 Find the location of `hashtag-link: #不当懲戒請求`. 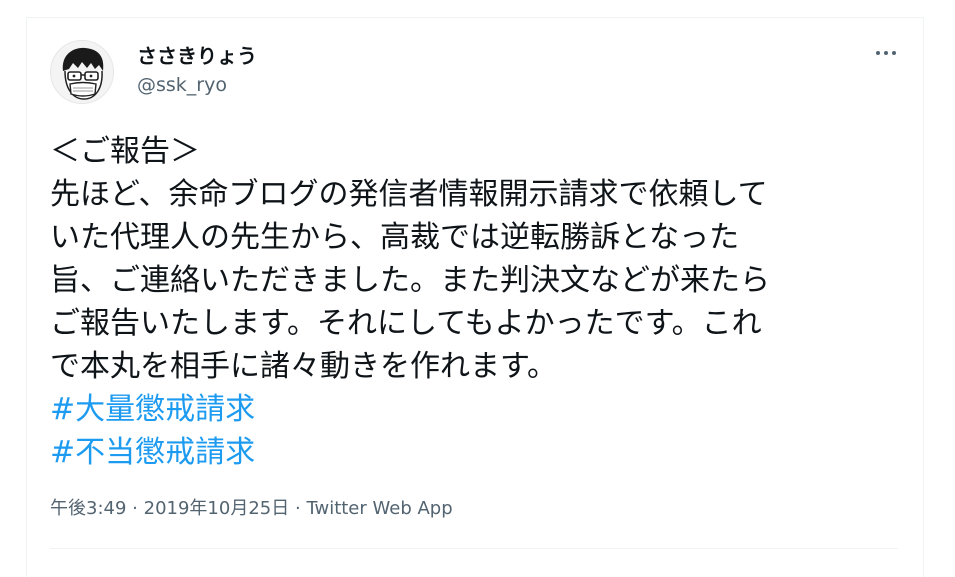

hashtag-link: #不当懲戒請求 is located at coordinates (475, 452).